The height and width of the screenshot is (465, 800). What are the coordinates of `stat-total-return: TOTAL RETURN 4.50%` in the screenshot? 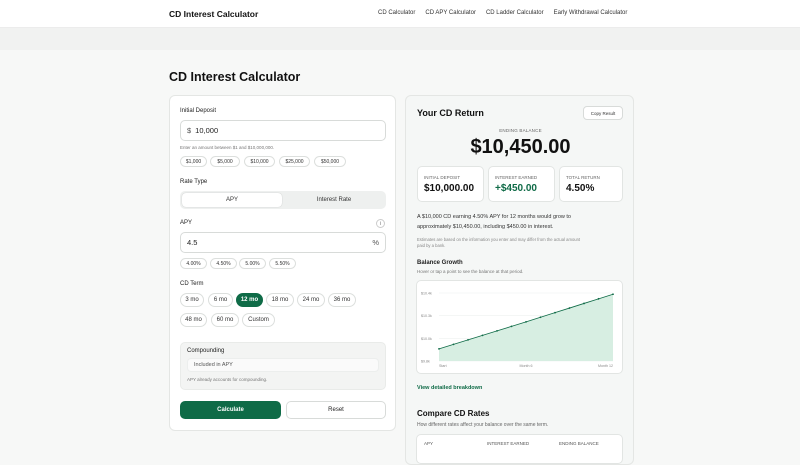 It's located at (591, 184).